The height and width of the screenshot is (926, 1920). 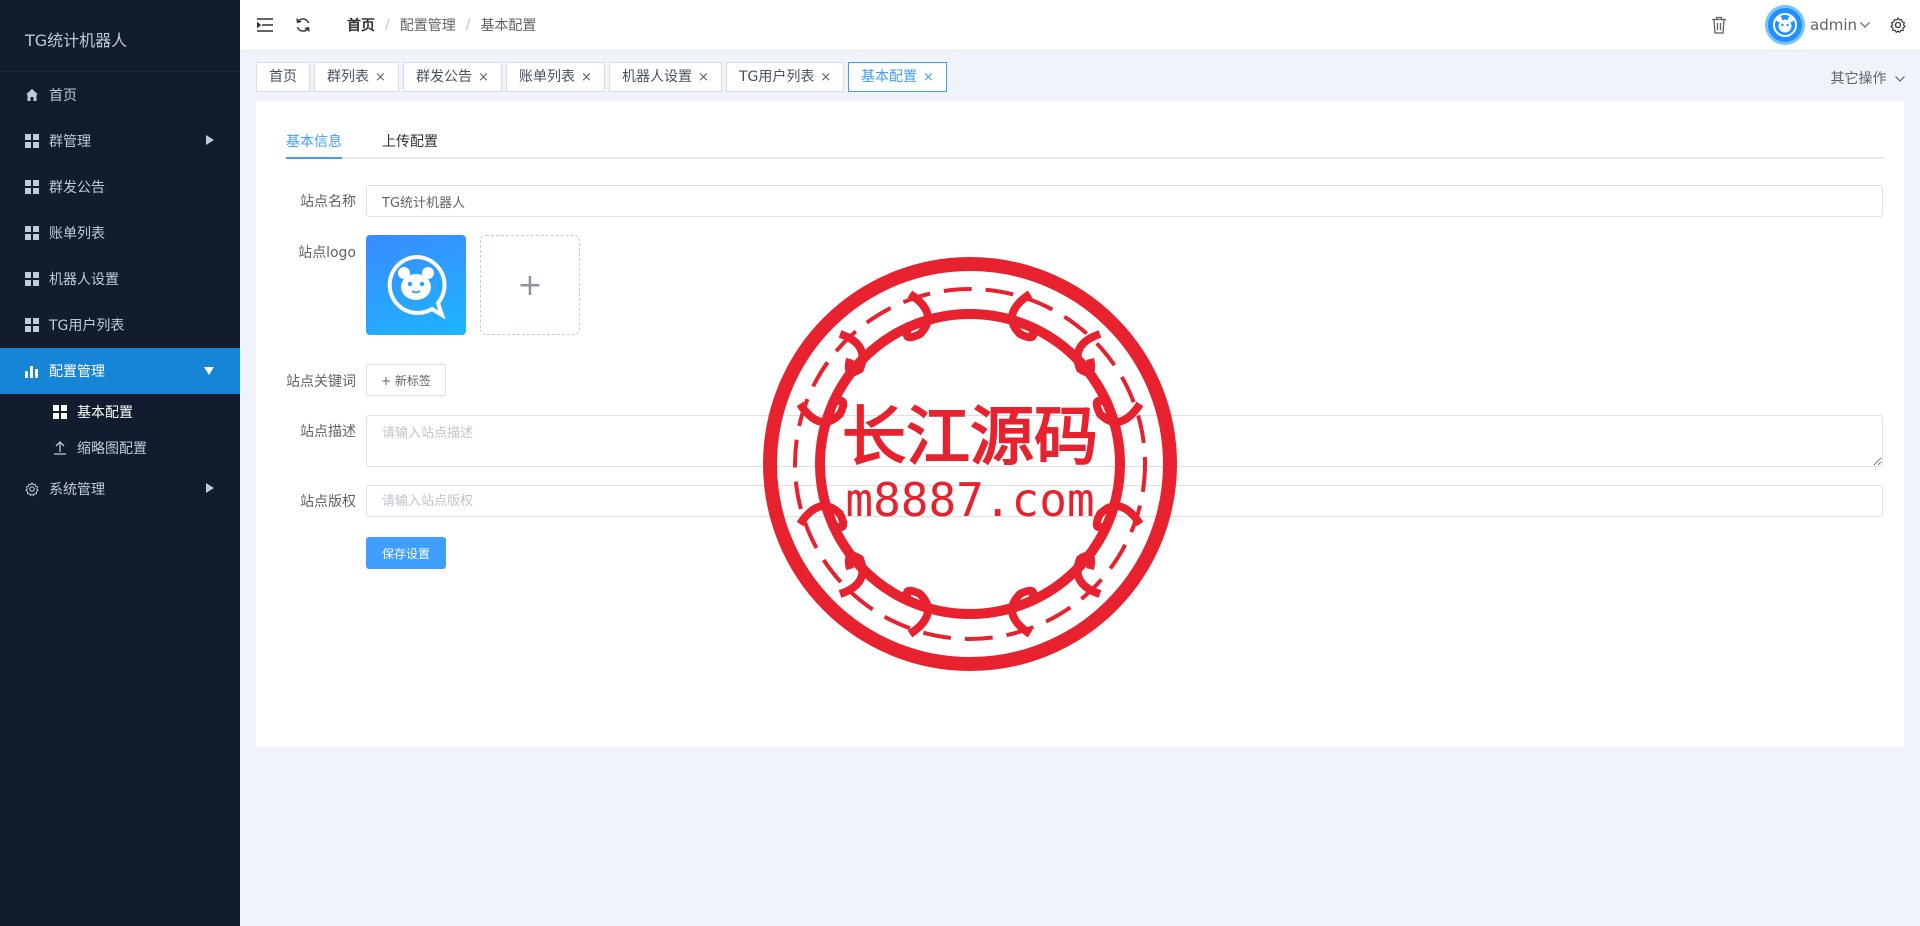 What do you see at coordinates (657, 77) in the screenshot?
I see `tag-label: 机器人设置` at bounding box center [657, 77].